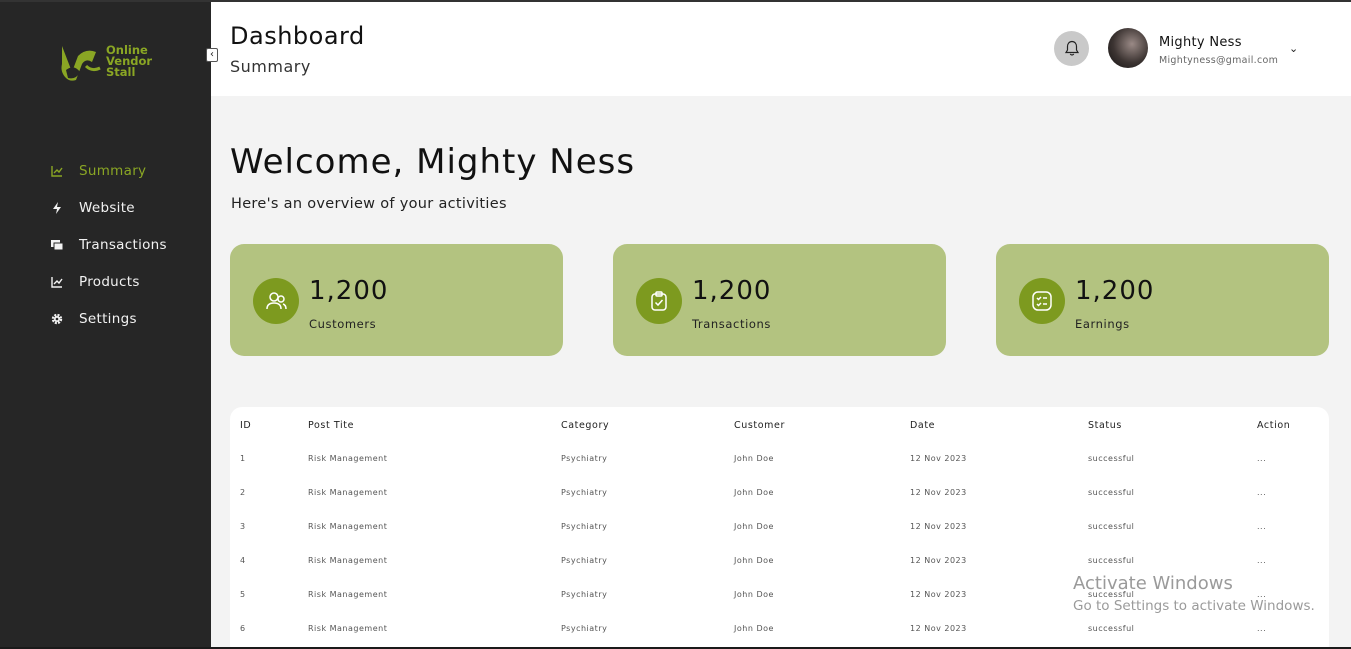 The height and width of the screenshot is (649, 1351). I want to click on sidebar-item-transactions: Transactions, so click(105, 244).